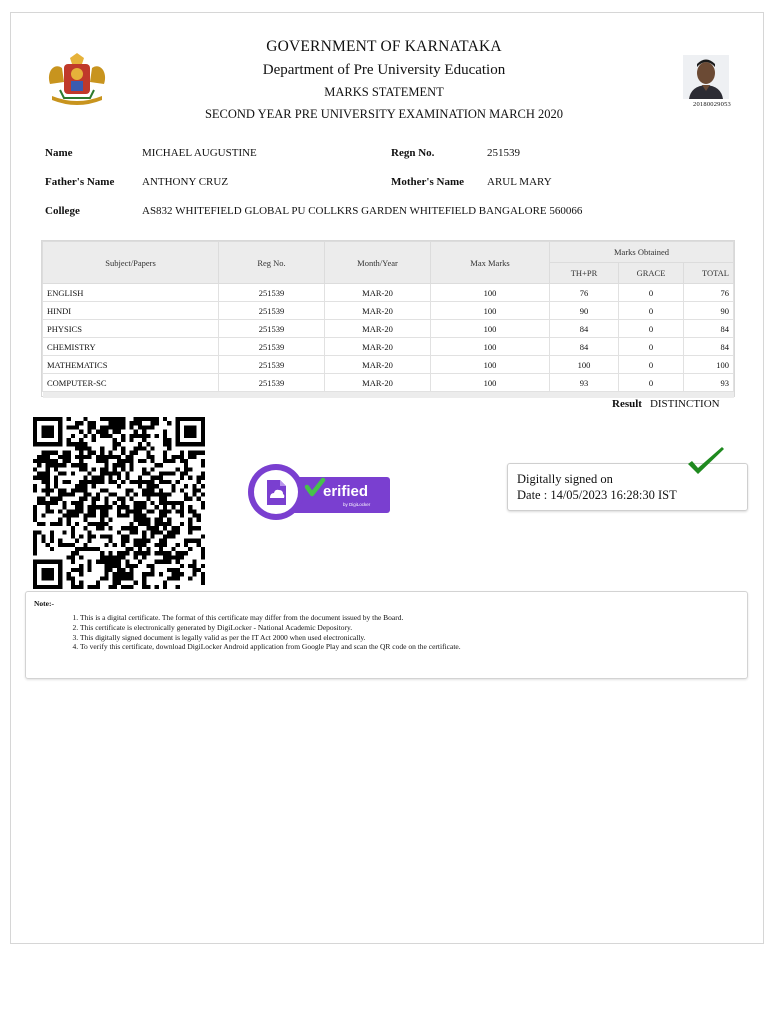 The height and width of the screenshot is (1024, 768). I want to click on col-grace: GRACE, so click(651, 273).